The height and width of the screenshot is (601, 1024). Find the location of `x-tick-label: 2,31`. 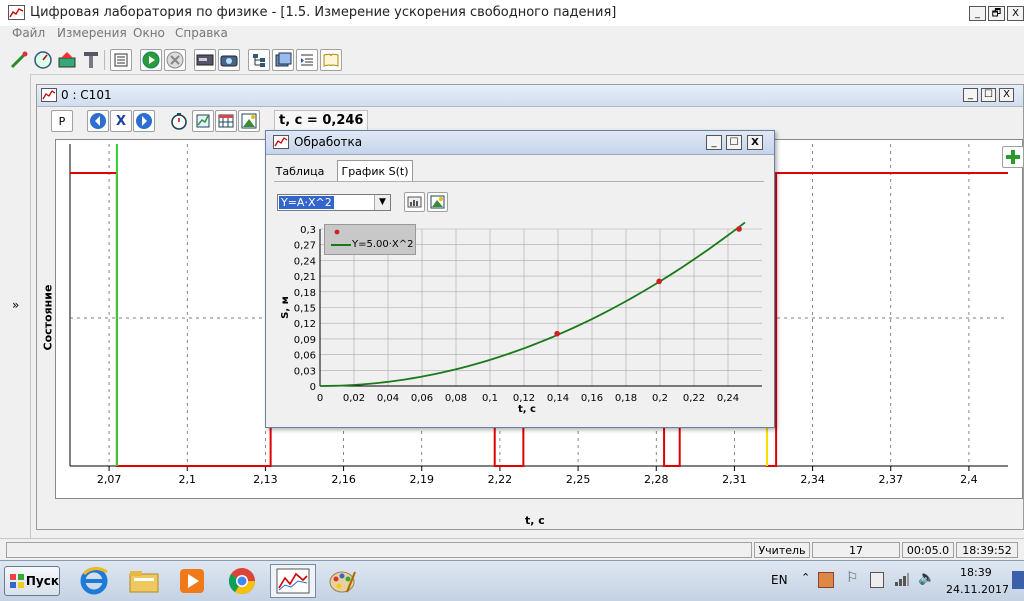

x-tick-label: 2,31 is located at coordinates (734, 479).